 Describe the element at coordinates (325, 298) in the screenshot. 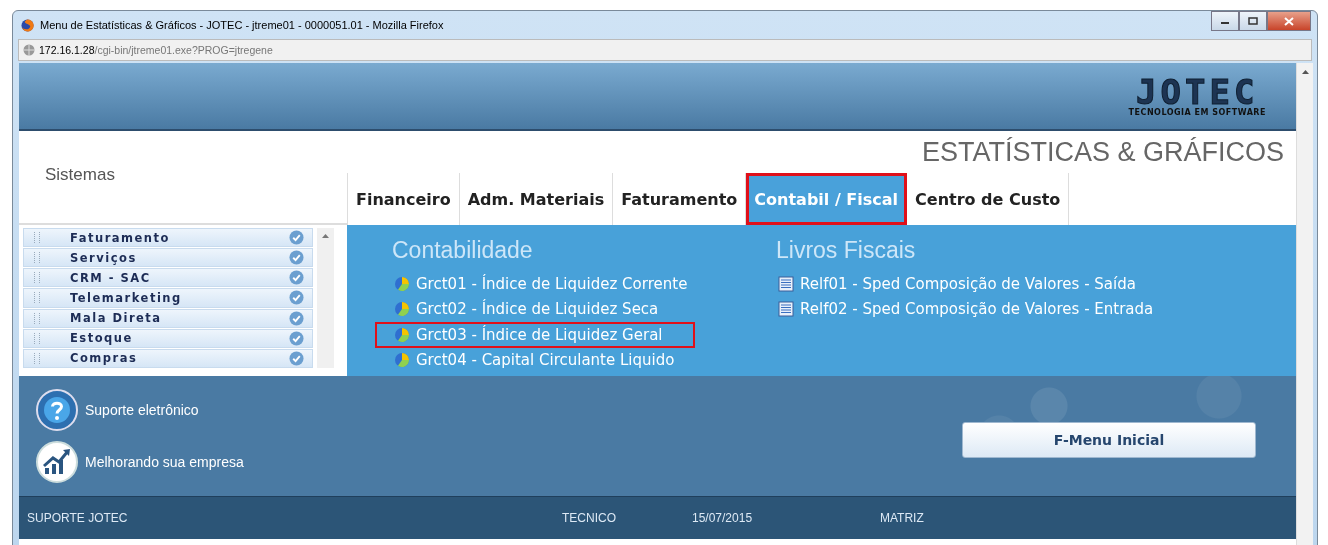

I see `scrollbar` at that location.